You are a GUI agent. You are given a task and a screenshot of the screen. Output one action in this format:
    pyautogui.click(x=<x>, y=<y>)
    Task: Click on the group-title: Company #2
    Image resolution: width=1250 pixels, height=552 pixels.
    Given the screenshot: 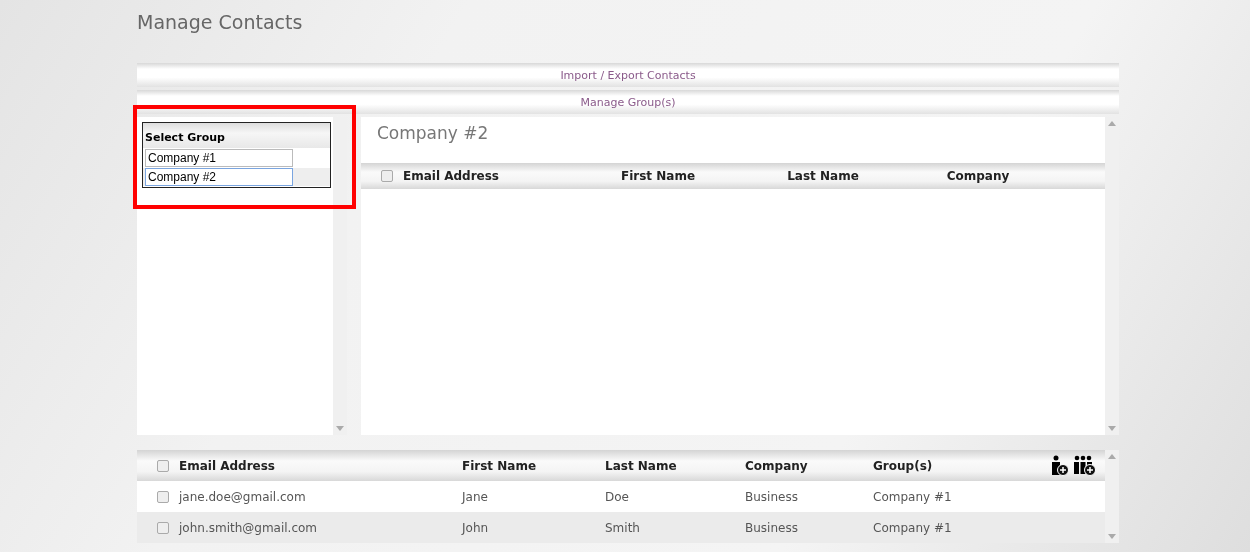 What is the action you would take?
    pyautogui.click(x=433, y=133)
    